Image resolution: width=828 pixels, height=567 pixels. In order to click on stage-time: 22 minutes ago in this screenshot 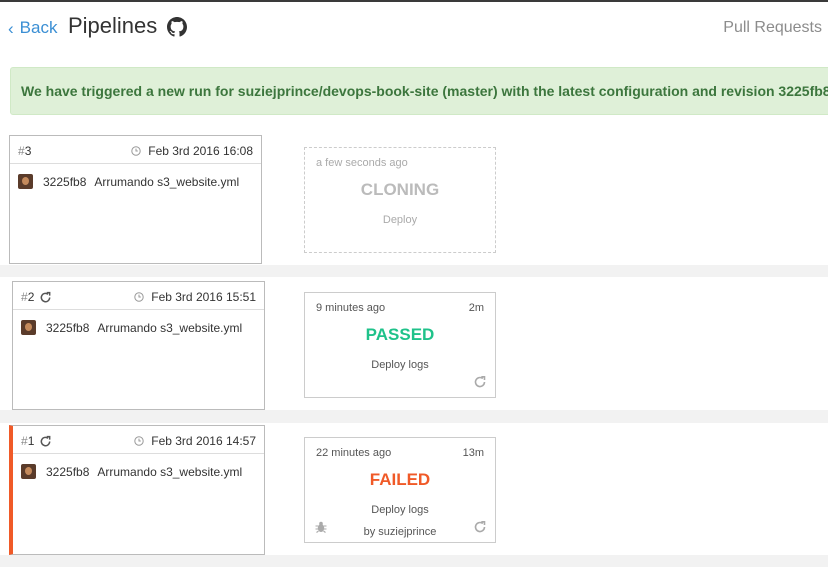, I will do `click(354, 453)`.